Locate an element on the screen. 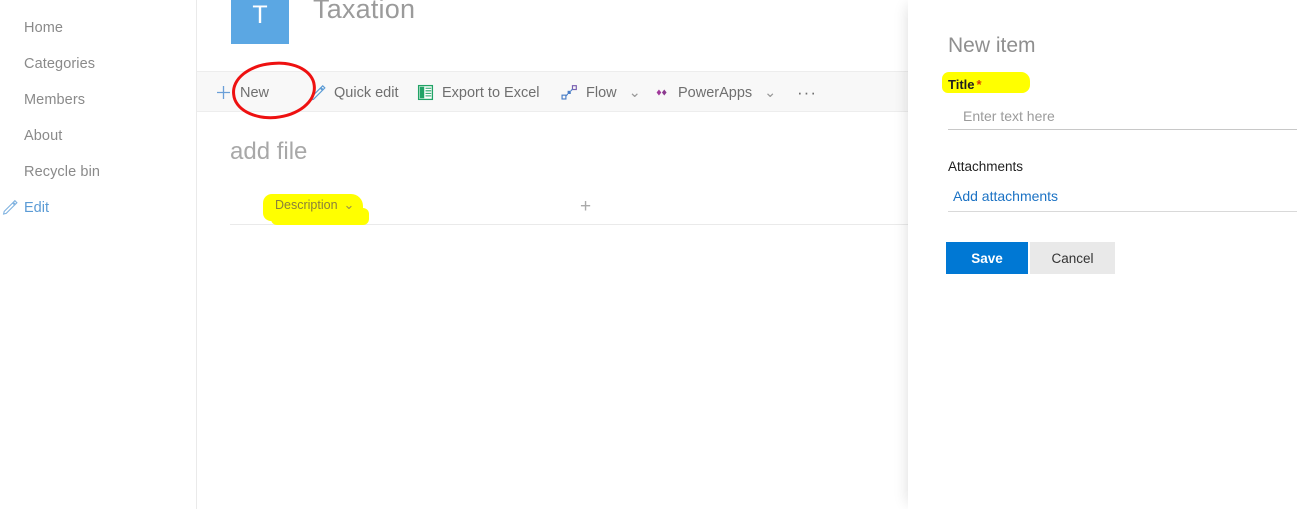  sidebar-item-members: Members is located at coordinates (54, 100).